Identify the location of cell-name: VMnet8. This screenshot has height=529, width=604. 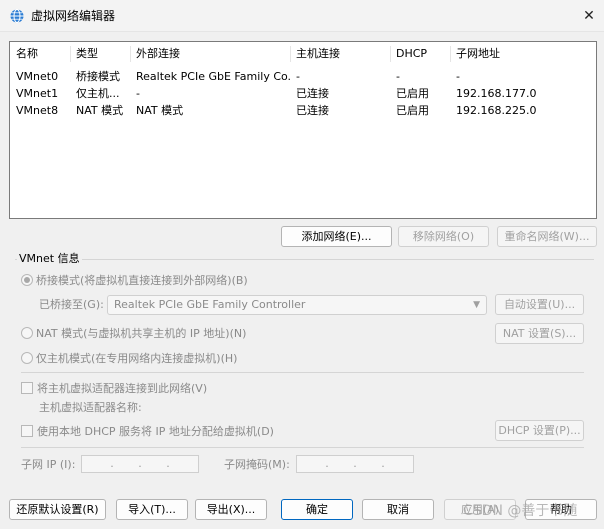
(37, 110).